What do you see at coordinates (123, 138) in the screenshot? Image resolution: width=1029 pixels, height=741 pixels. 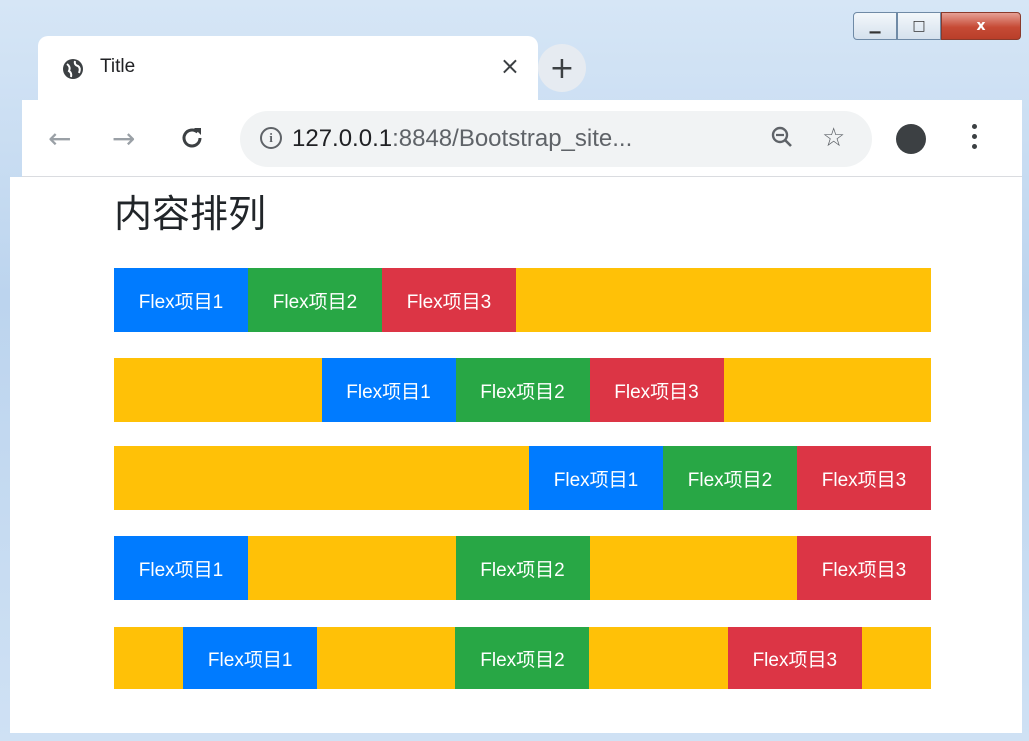 I see `forward-arrow-icon: →` at bounding box center [123, 138].